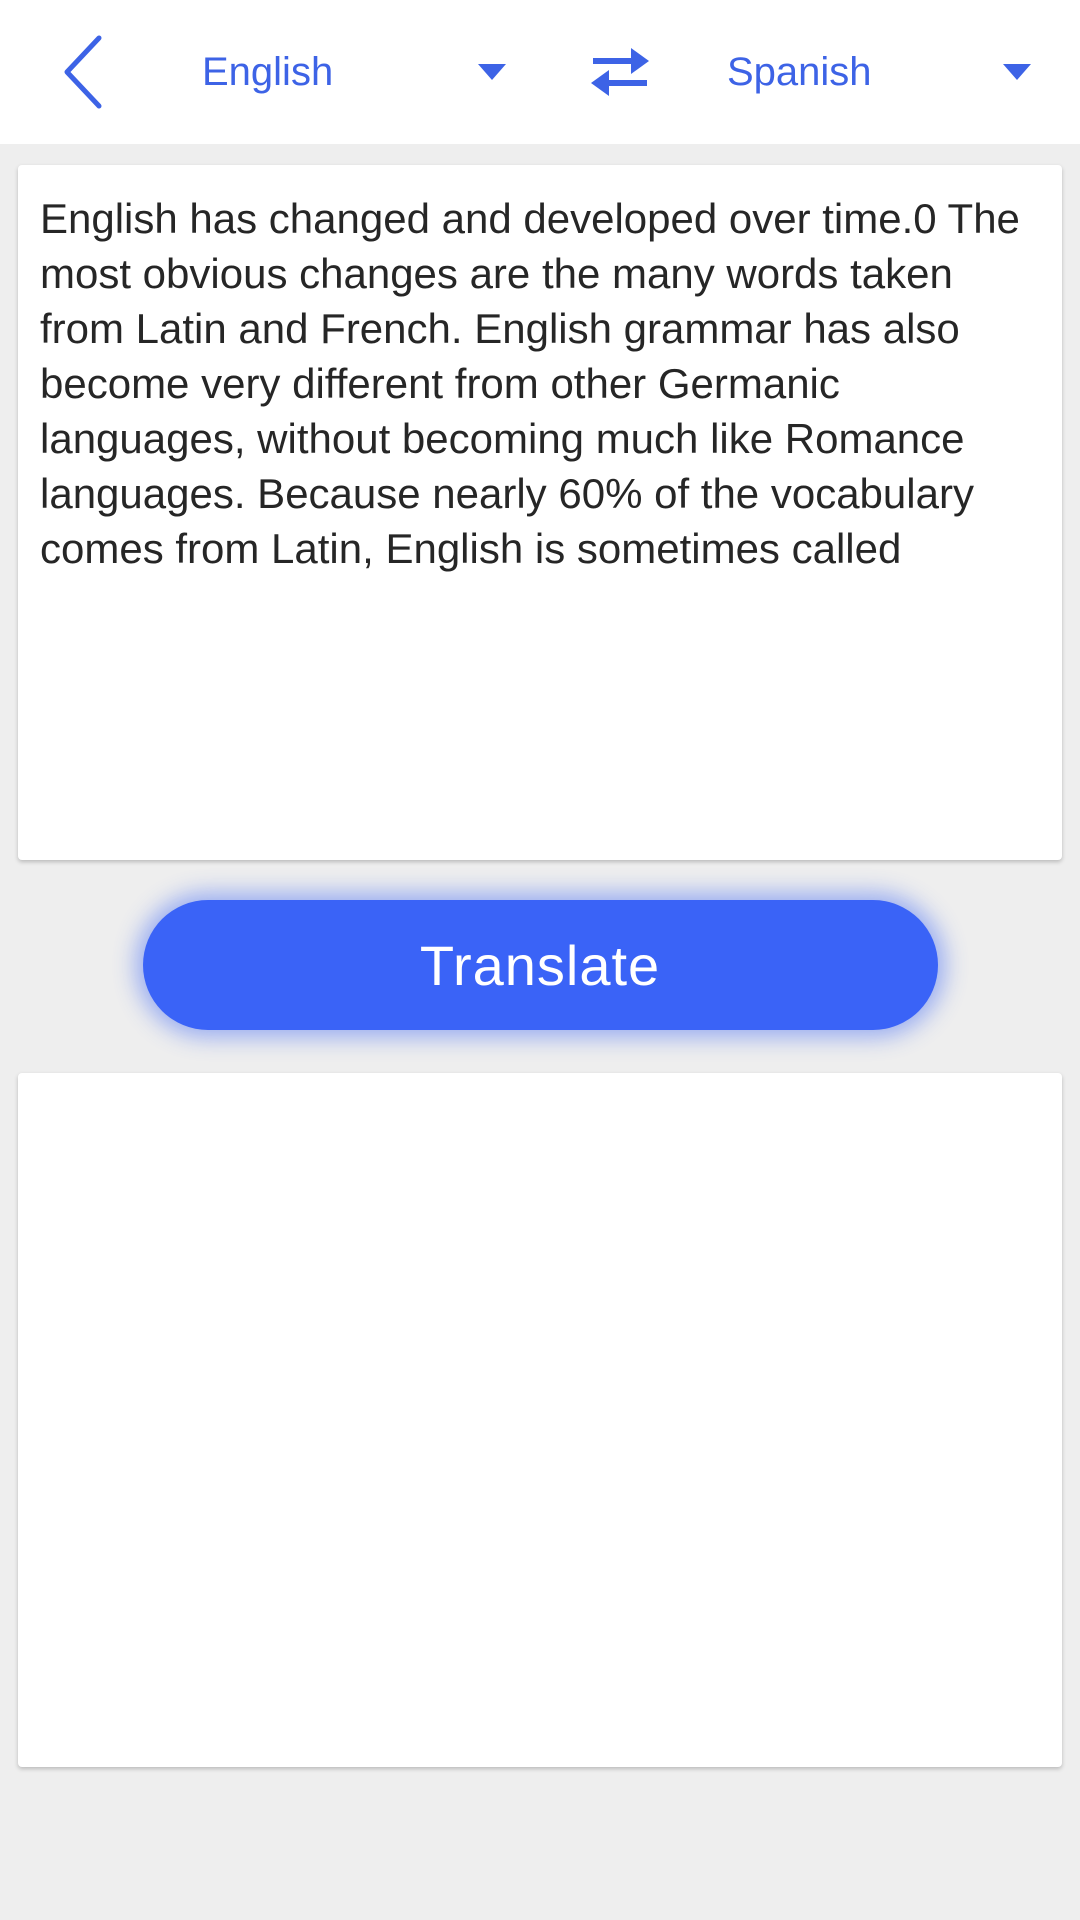 The image size is (1080, 1920). I want to click on swap-languages-button, so click(620, 72).